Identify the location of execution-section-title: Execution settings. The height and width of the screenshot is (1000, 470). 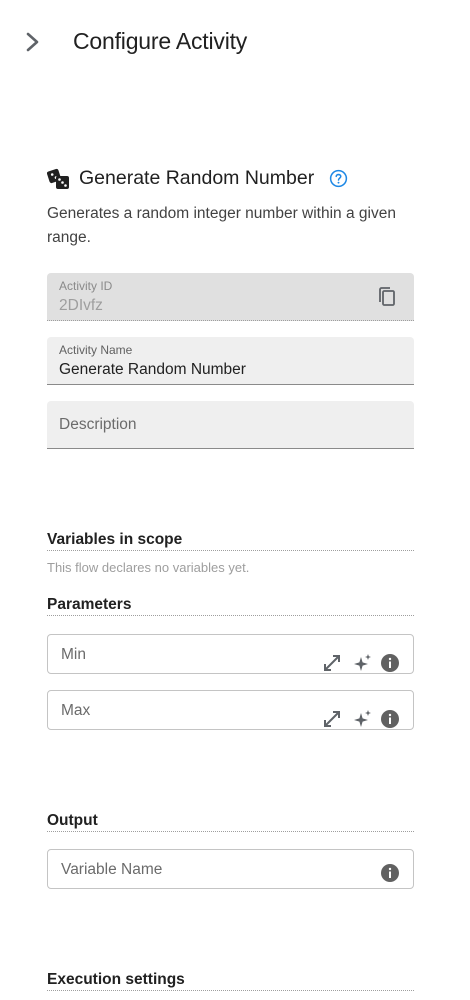
(230, 981).